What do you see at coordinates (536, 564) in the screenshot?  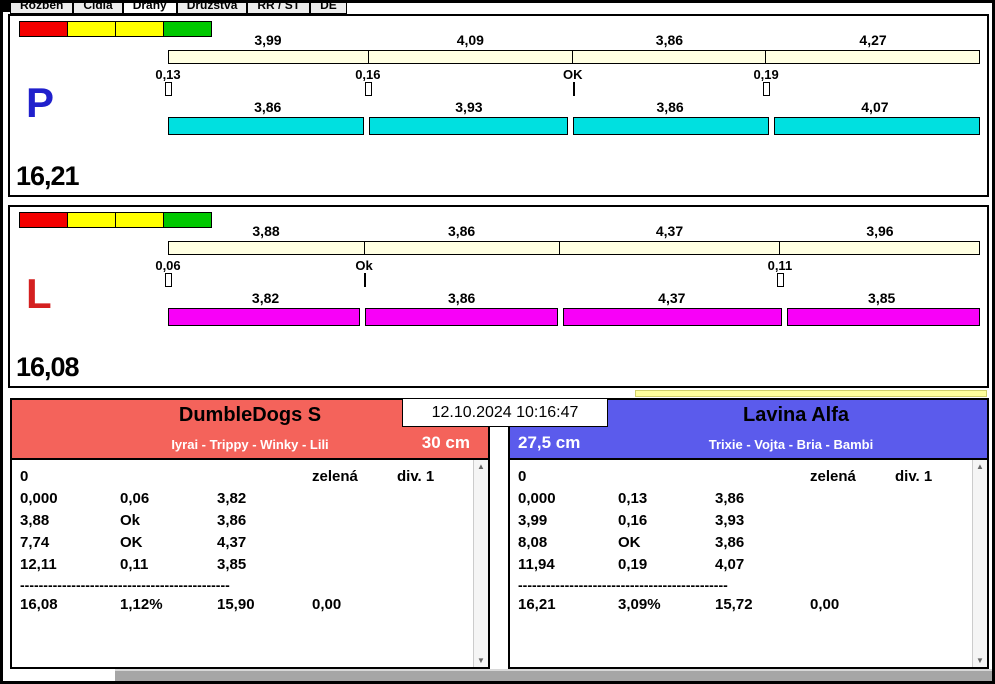 I see `result-cell: 11,94` at bounding box center [536, 564].